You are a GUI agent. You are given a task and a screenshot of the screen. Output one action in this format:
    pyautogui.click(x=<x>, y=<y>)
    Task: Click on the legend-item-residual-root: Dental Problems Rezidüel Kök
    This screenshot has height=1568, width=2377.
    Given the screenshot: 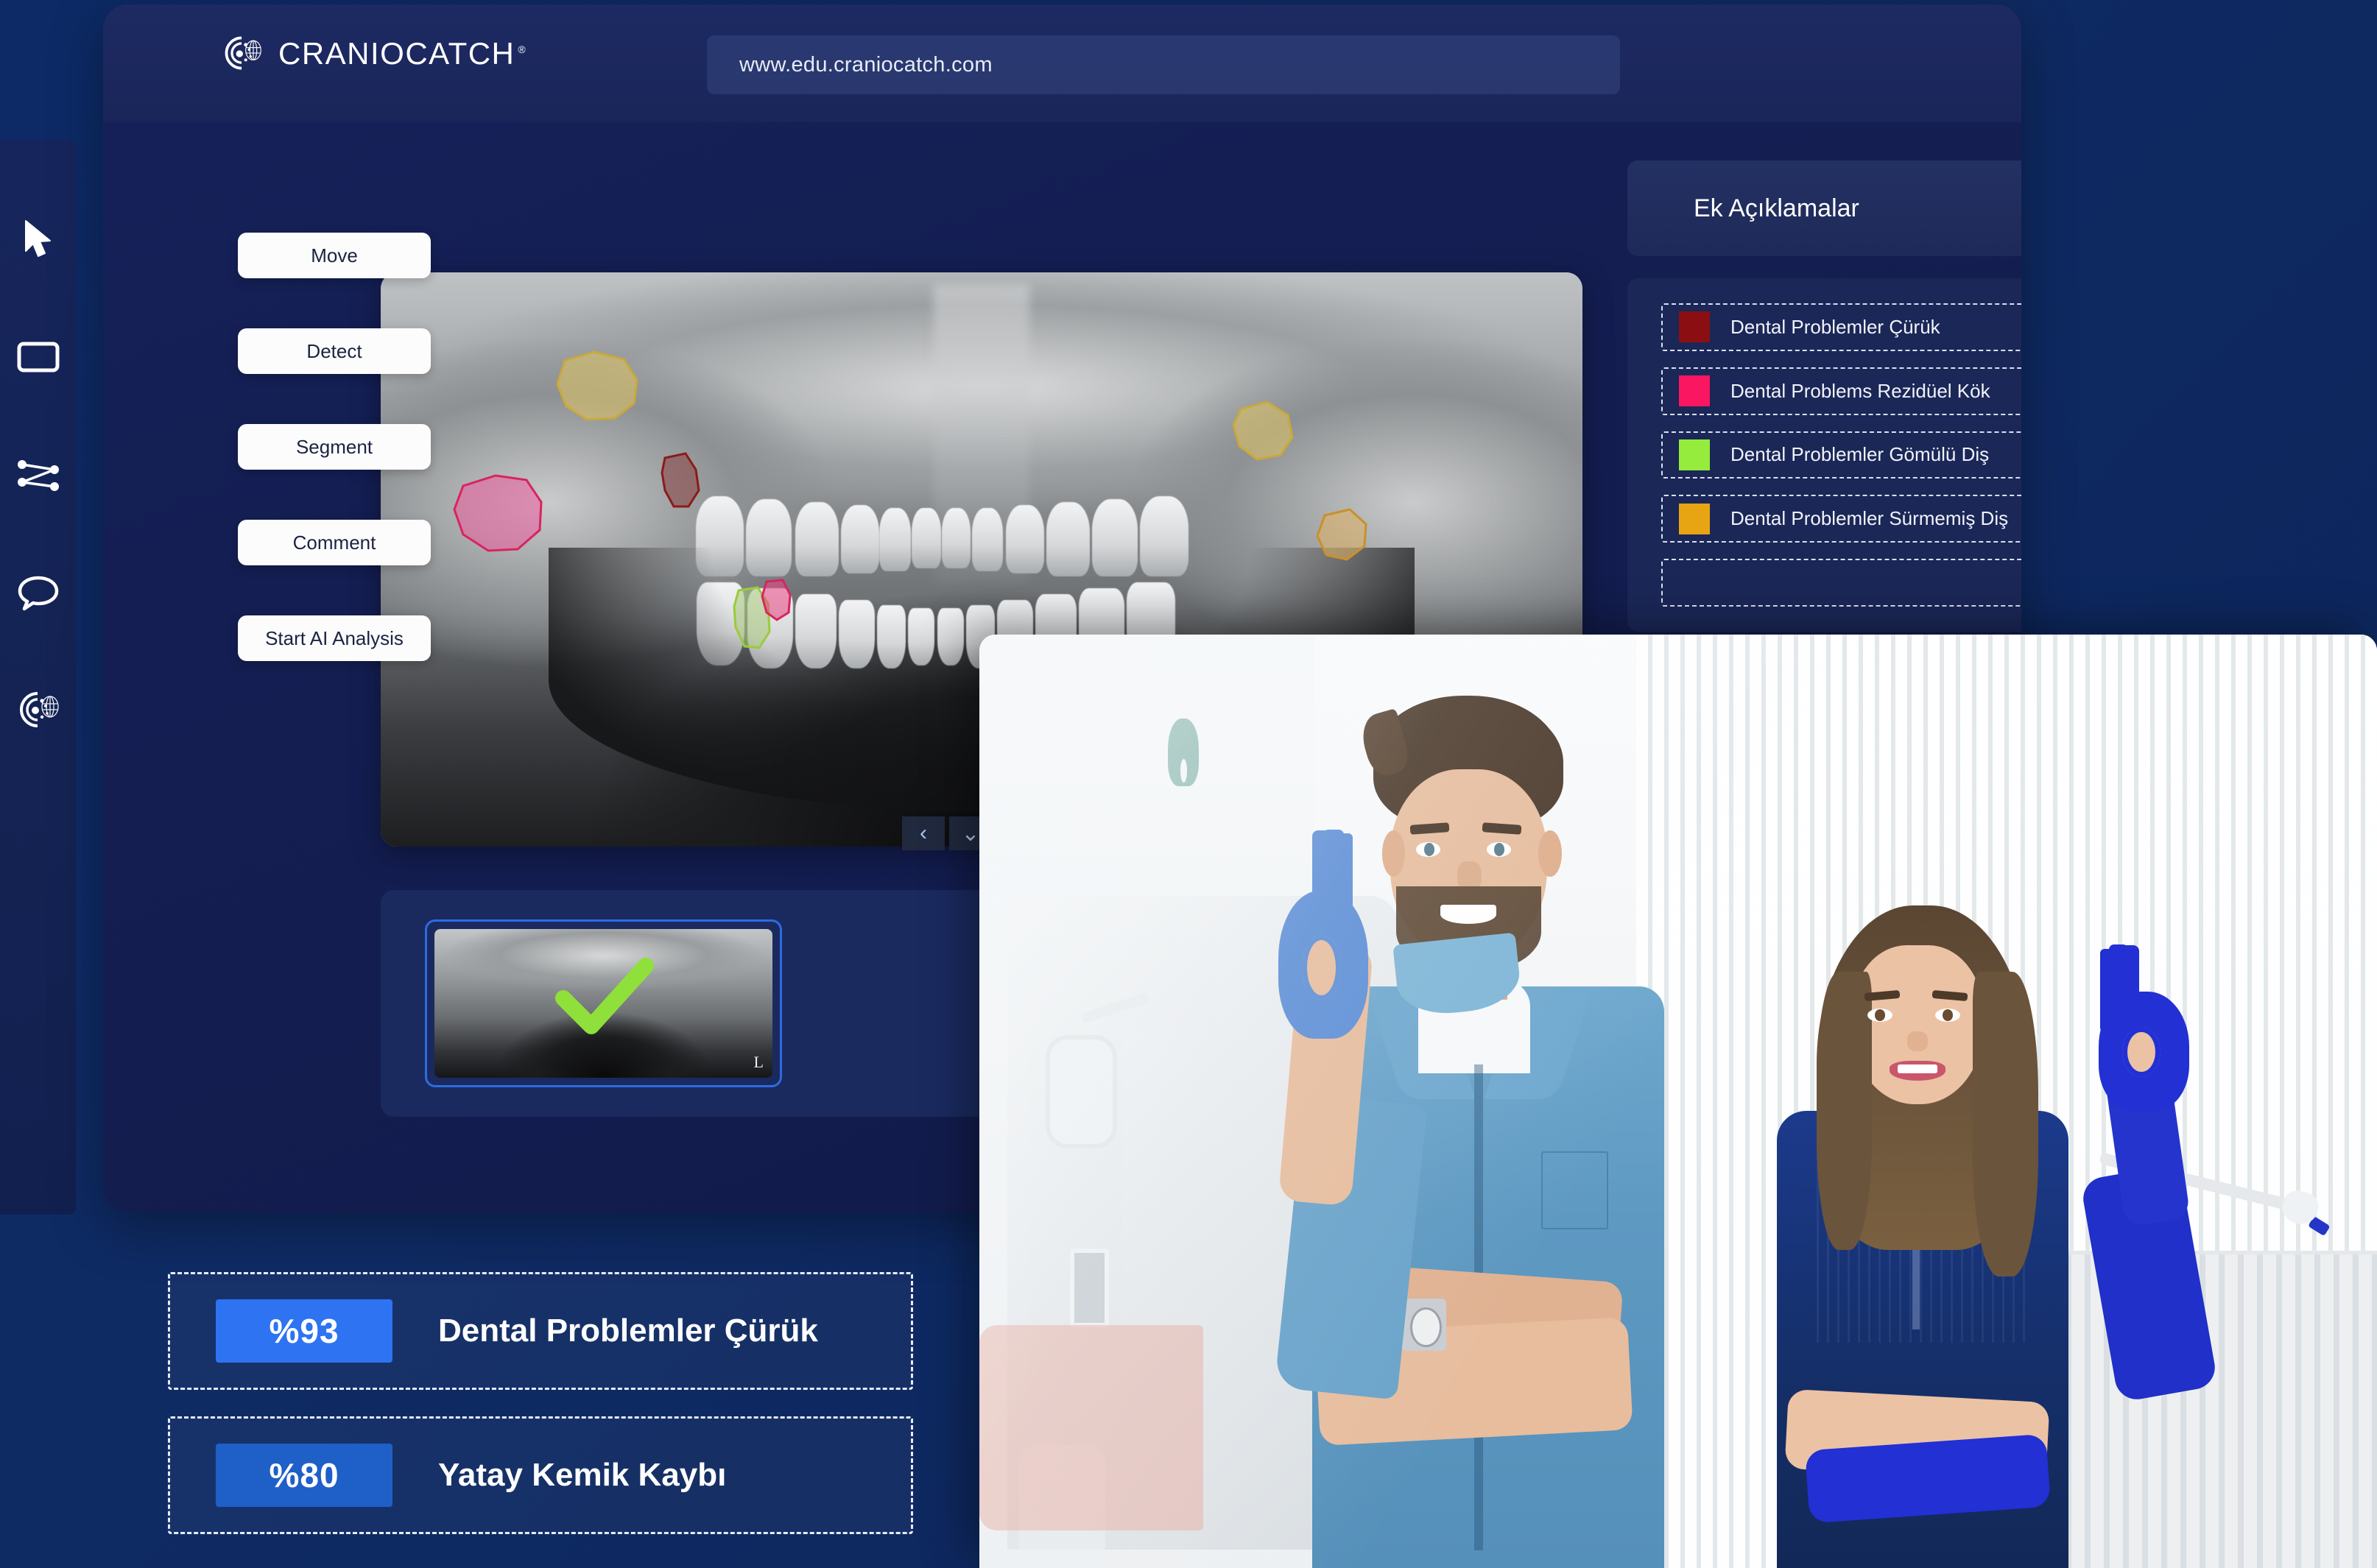 What is the action you would take?
    pyautogui.click(x=1841, y=391)
    